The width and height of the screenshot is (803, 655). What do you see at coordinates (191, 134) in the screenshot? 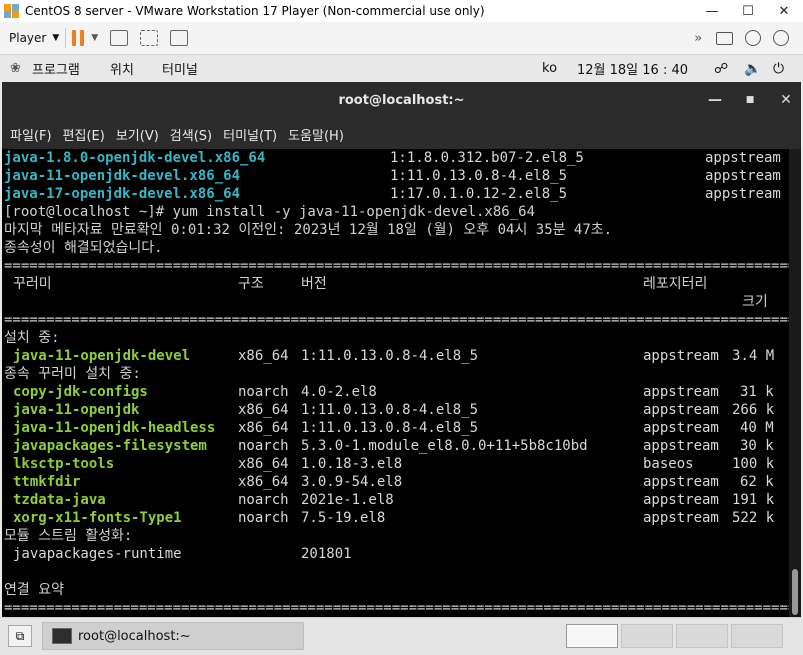
I see `menu-search: 검색(S)` at bounding box center [191, 134].